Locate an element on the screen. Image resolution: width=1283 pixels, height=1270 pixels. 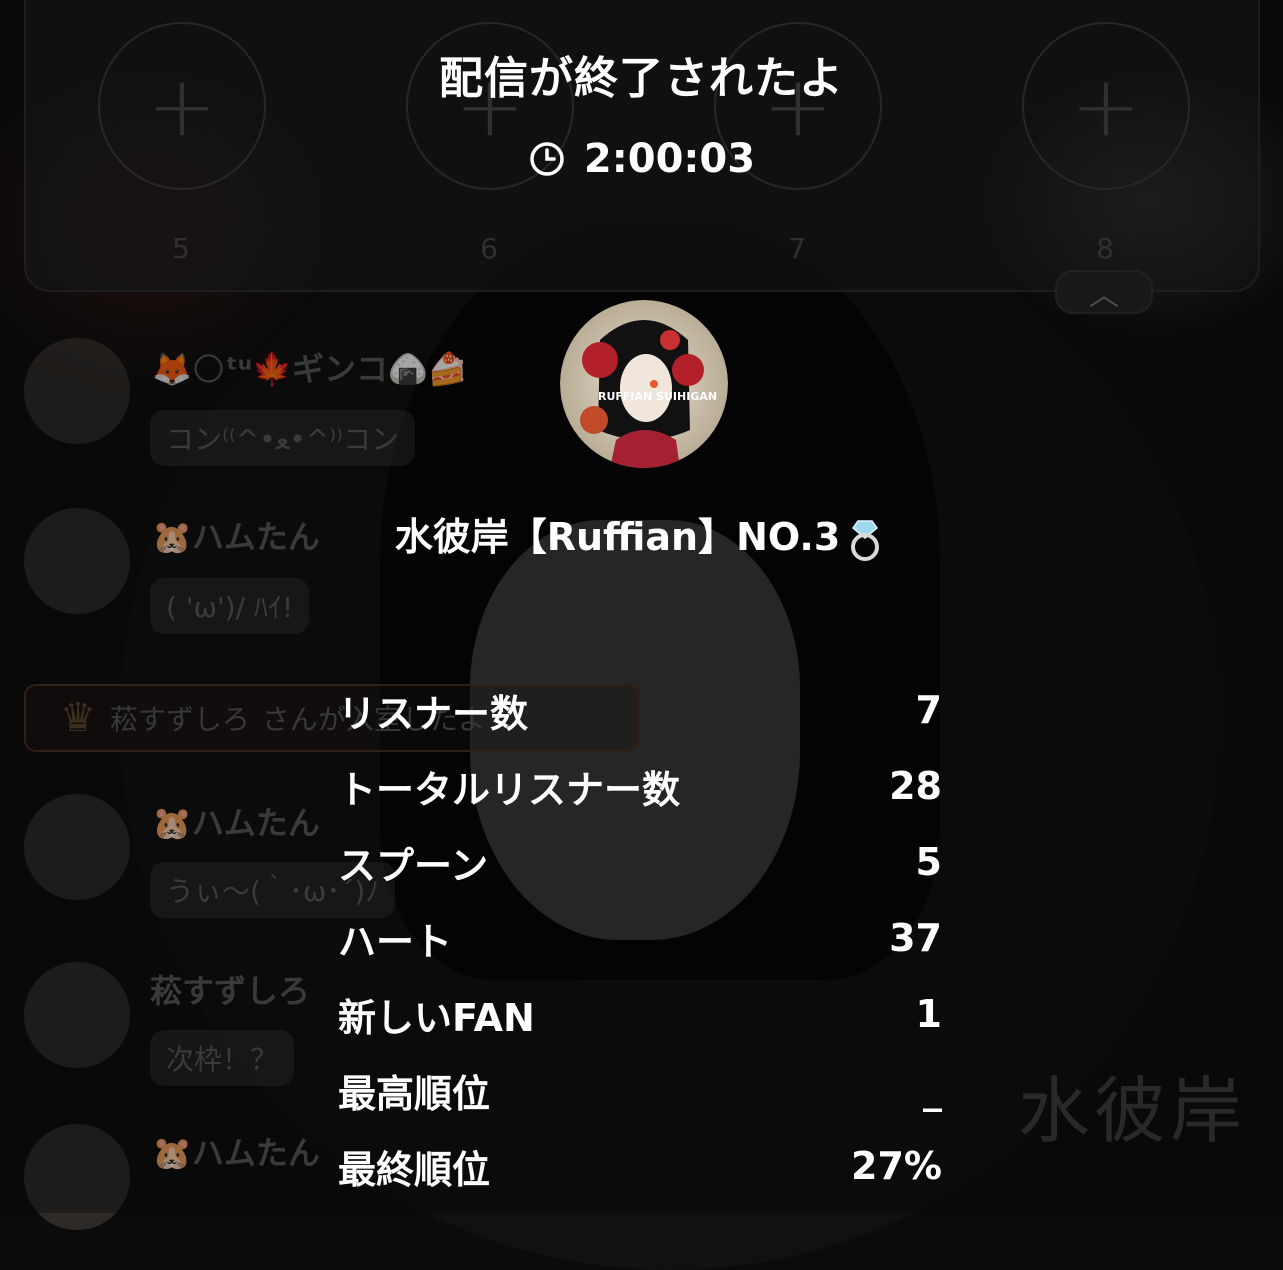
duration-value: 2:00:03 is located at coordinates (669, 159).